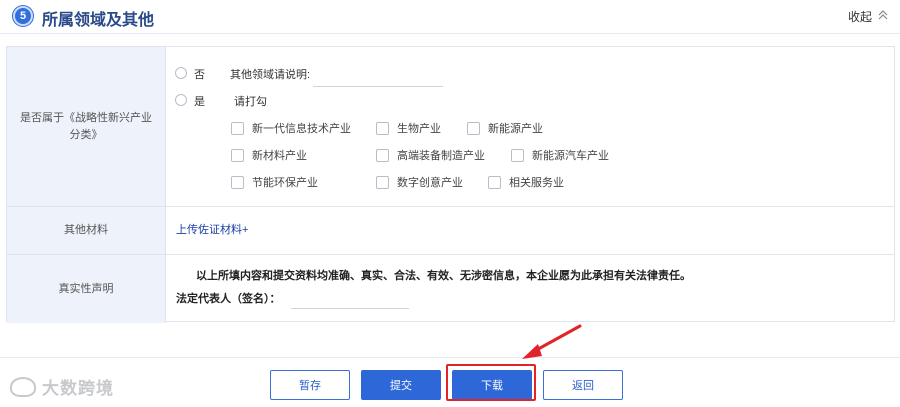  I want to click on checkbox-label: 新材料产业, so click(279, 156).